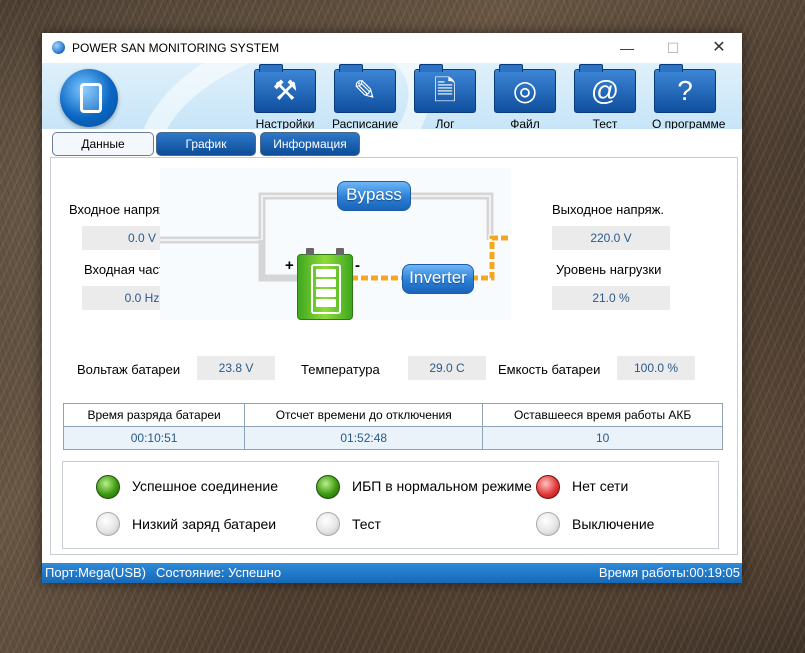  What do you see at coordinates (205, 486) in the screenshot?
I see `connection-ok-label: Успешное соединение` at bounding box center [205, 486].